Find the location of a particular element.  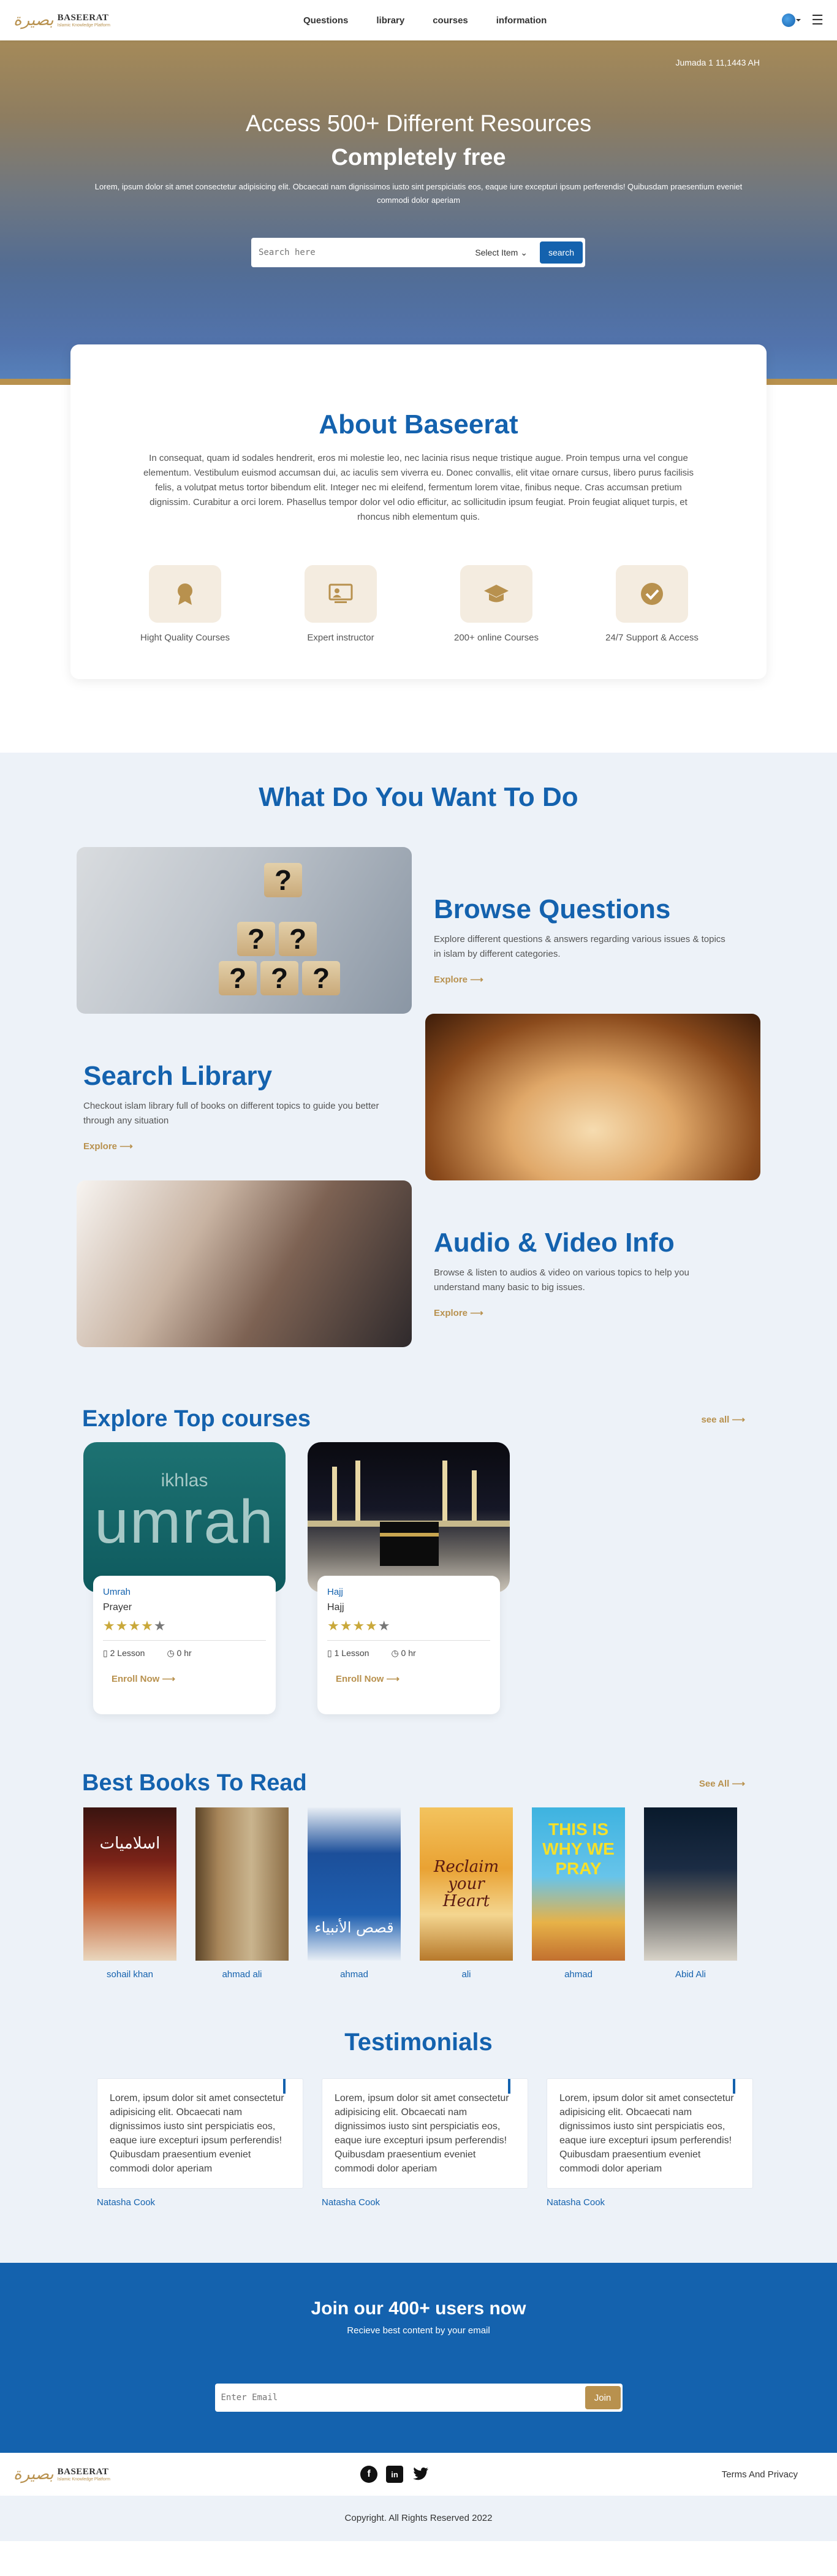

join-subtitle: Recieve best content by your email is located at coordinates (418, 2330).